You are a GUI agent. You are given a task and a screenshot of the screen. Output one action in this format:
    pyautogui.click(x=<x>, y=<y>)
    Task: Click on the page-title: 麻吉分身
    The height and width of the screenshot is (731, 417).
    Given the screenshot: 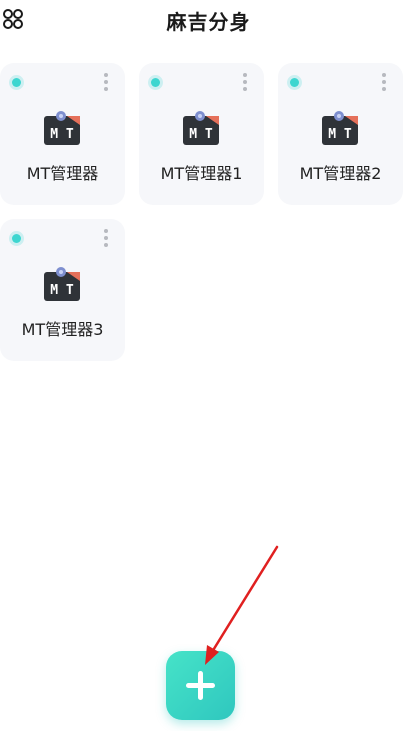 What is the action you would take?
    pyautogui.click(x=208, y=22)
    